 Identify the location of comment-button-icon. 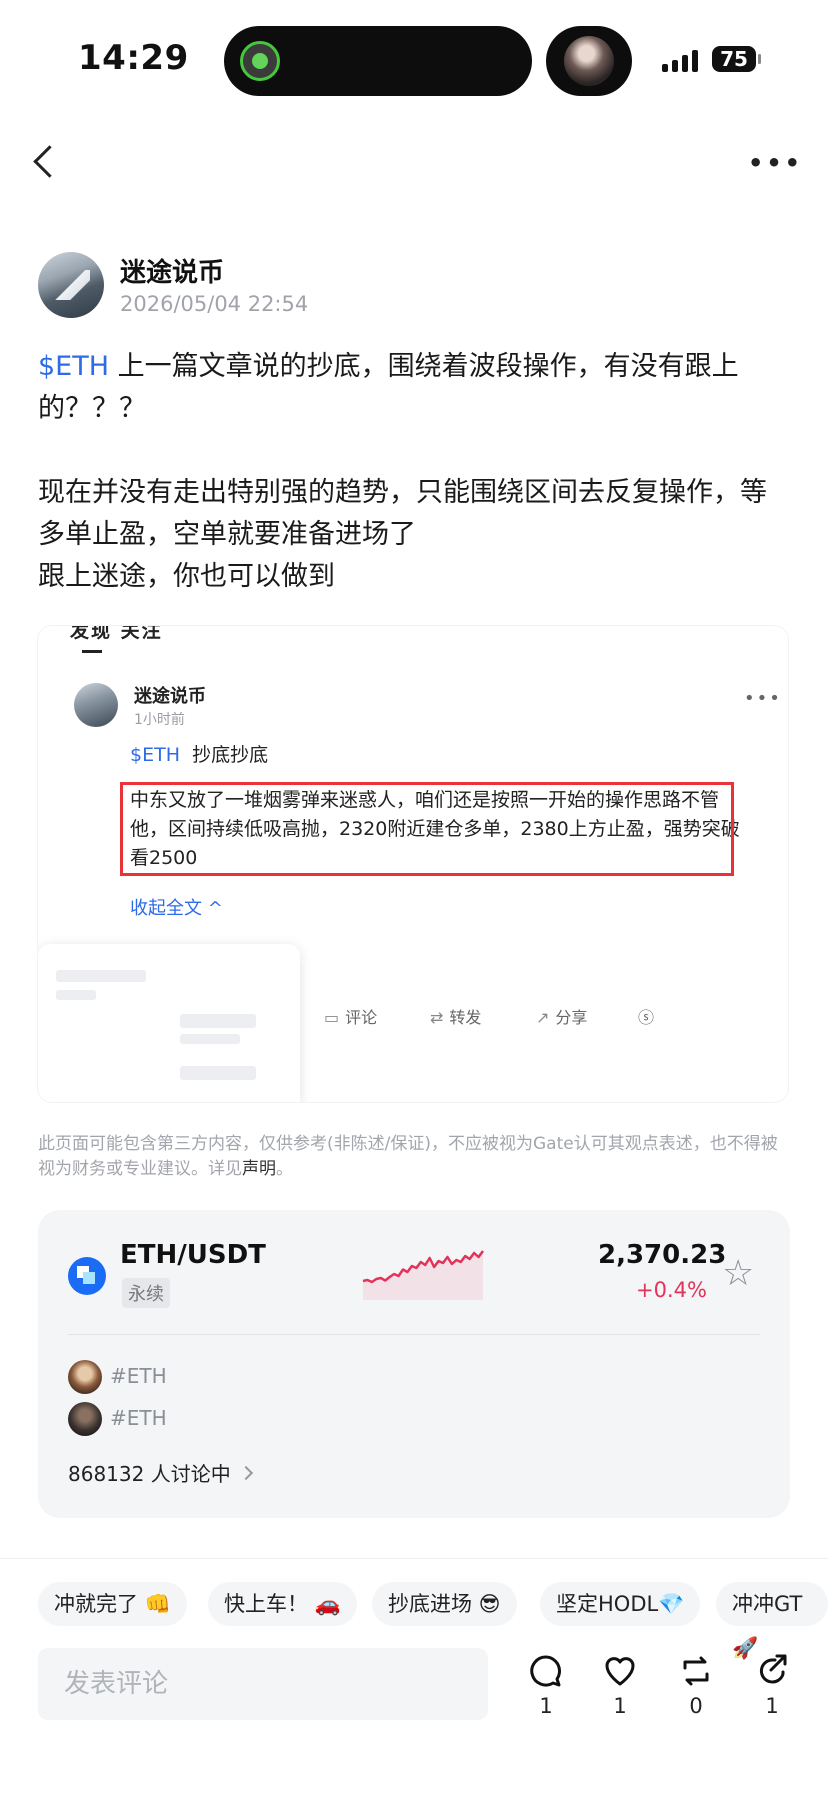
(546, 1671).